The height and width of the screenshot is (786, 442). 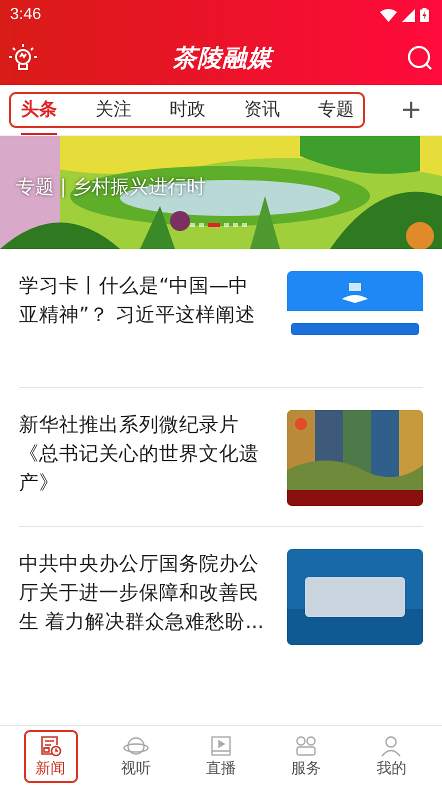 I want to click on tab: 关注, so click(x=113, y=110).